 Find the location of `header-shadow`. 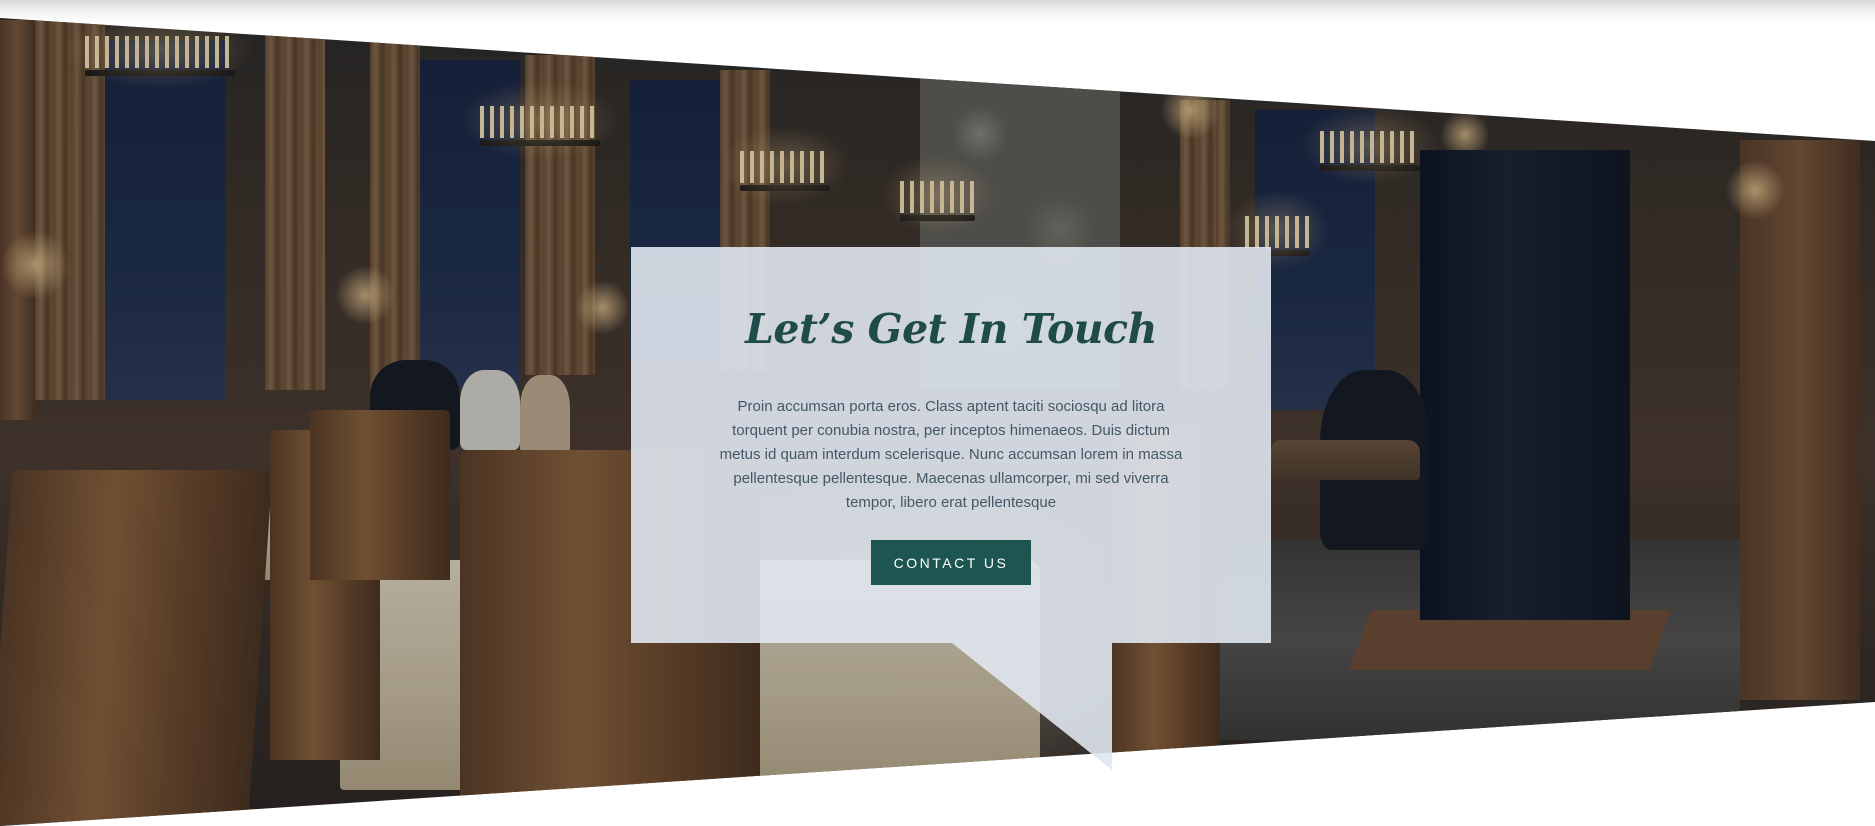

header-shadow is located at coordinates (937, 11).